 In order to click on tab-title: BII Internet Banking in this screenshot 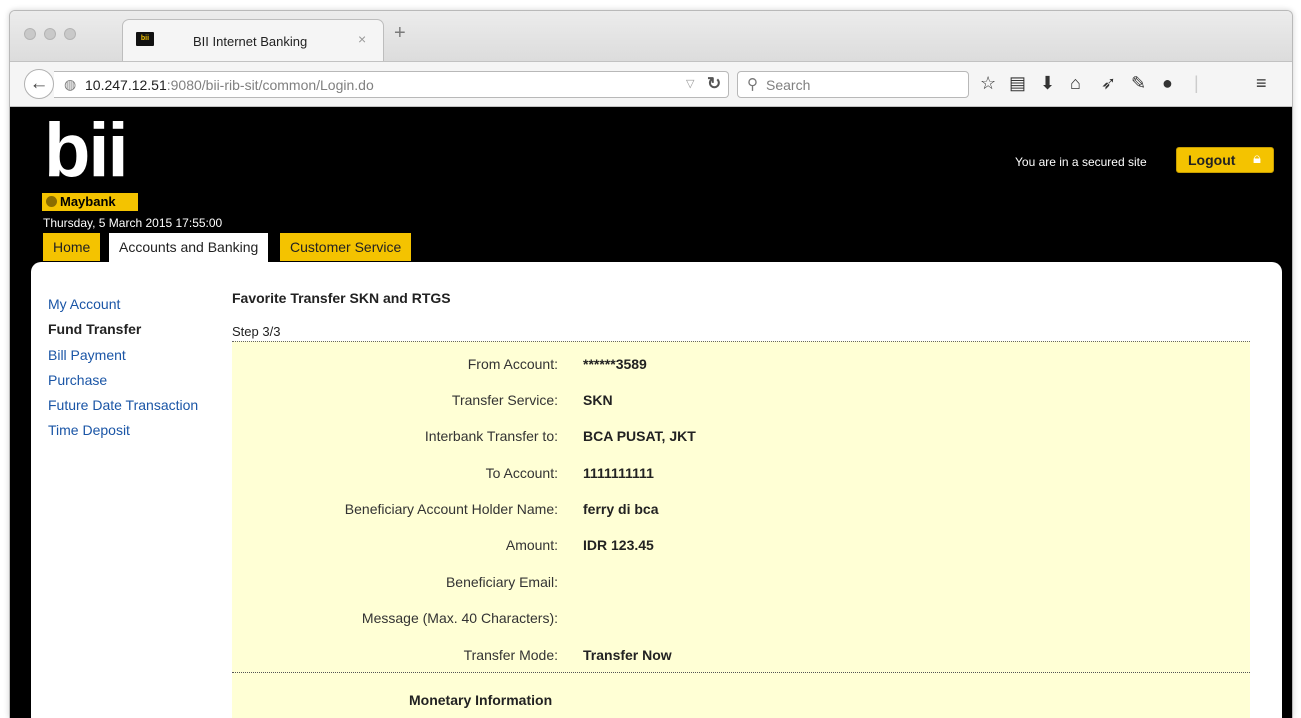, I will do `click(250, 41)`.